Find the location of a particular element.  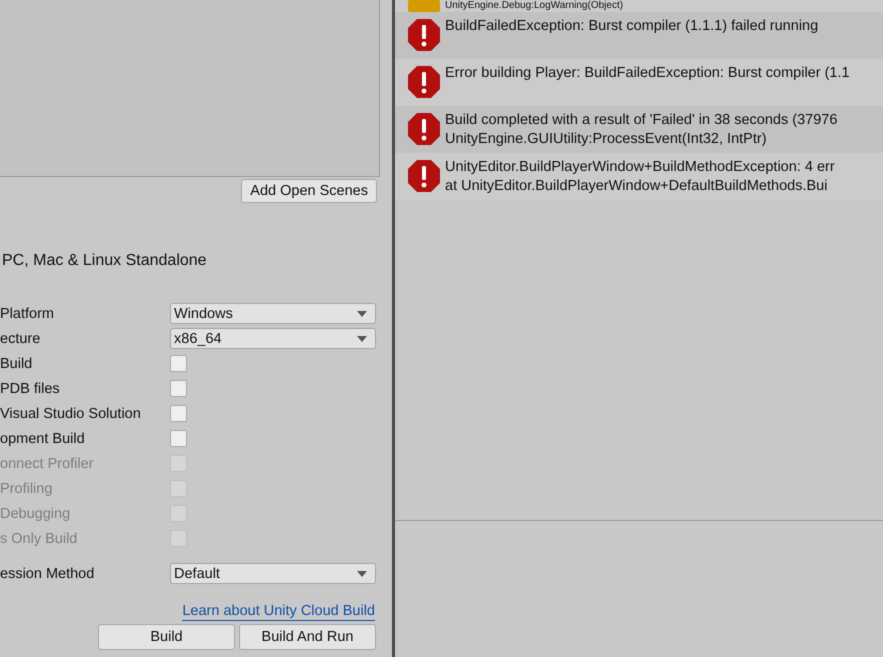

build-button: Build And Run is located at coordinates (307, 637).